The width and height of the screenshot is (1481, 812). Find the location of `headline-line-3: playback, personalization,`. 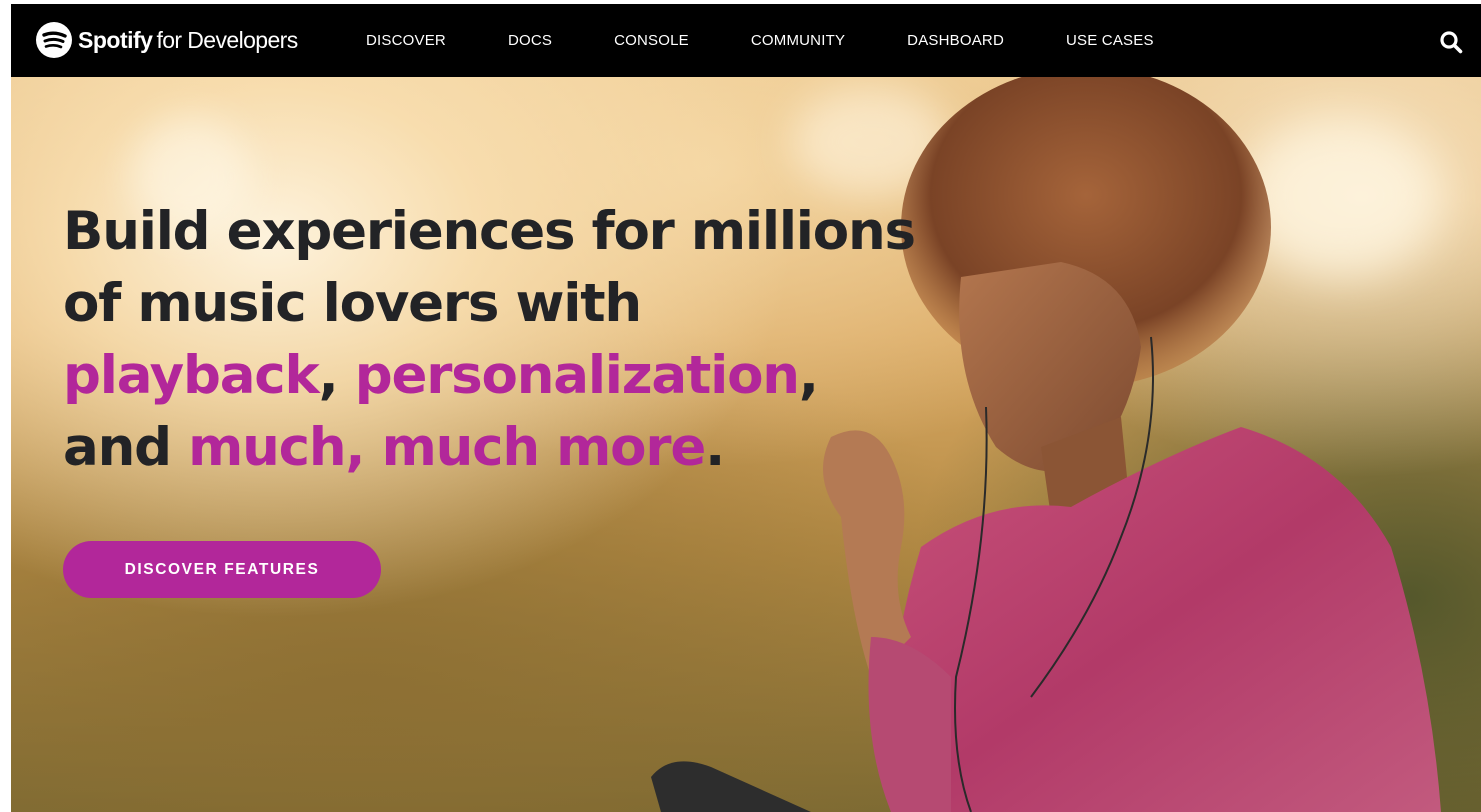

headline-line-3: playback, personalization, is located at coordinates (513, 376).